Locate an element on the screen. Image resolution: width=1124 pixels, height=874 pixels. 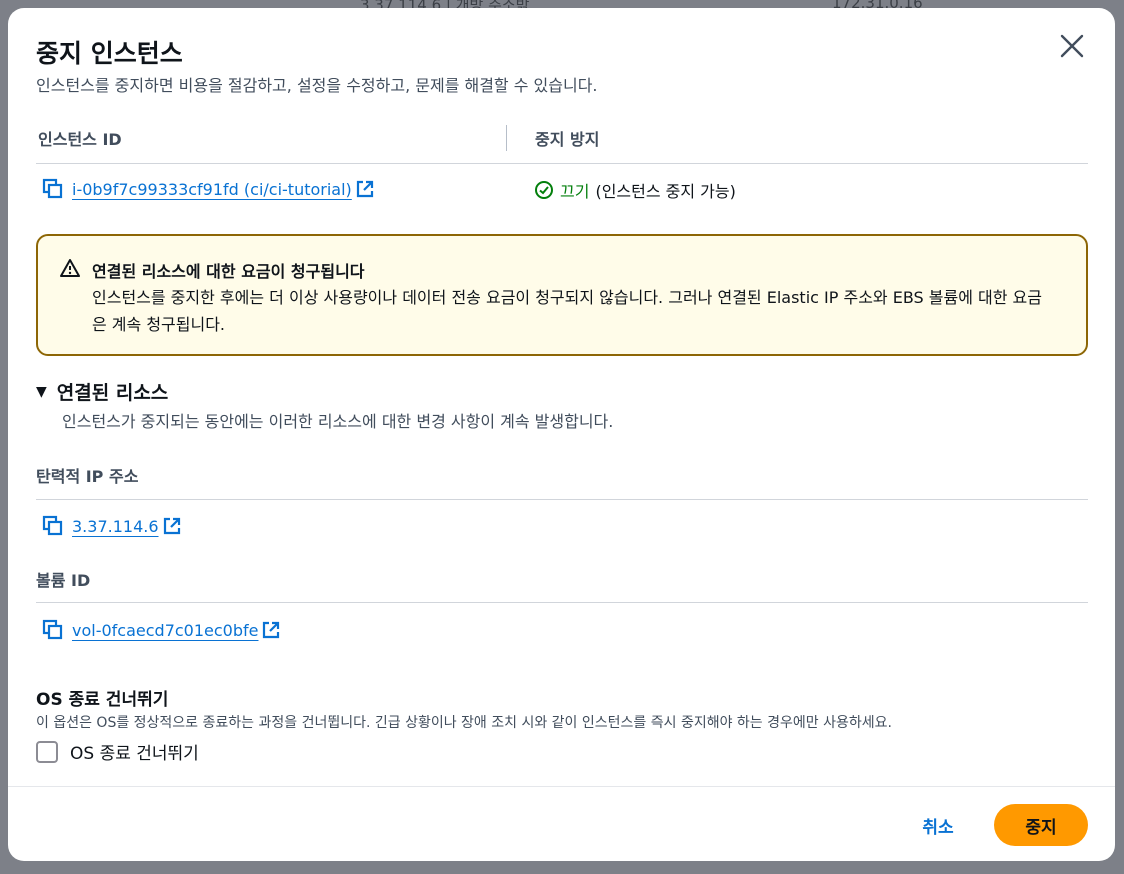
volume-id-row: vol-0fcaecd7c01ec0bfe is located at coordinates (161, 630).